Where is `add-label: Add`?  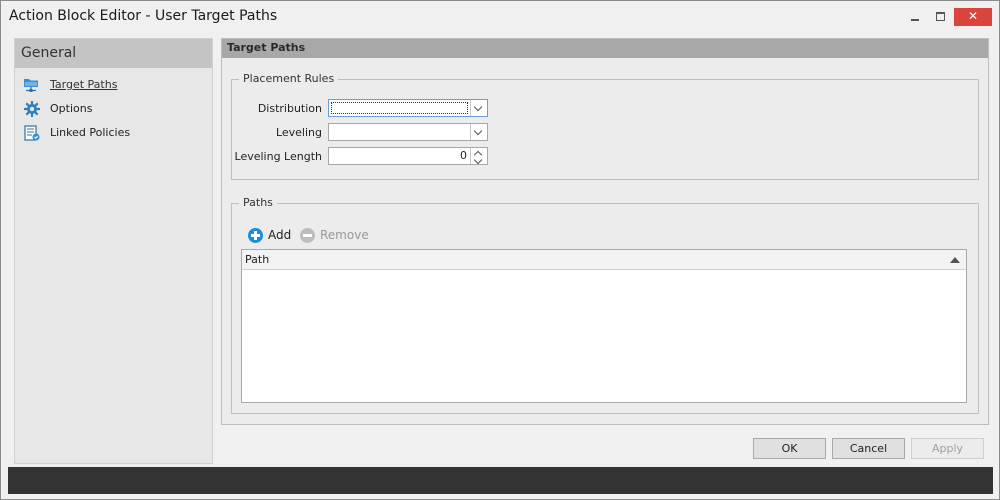
add-label: Add is located at coordinates (280, 235).